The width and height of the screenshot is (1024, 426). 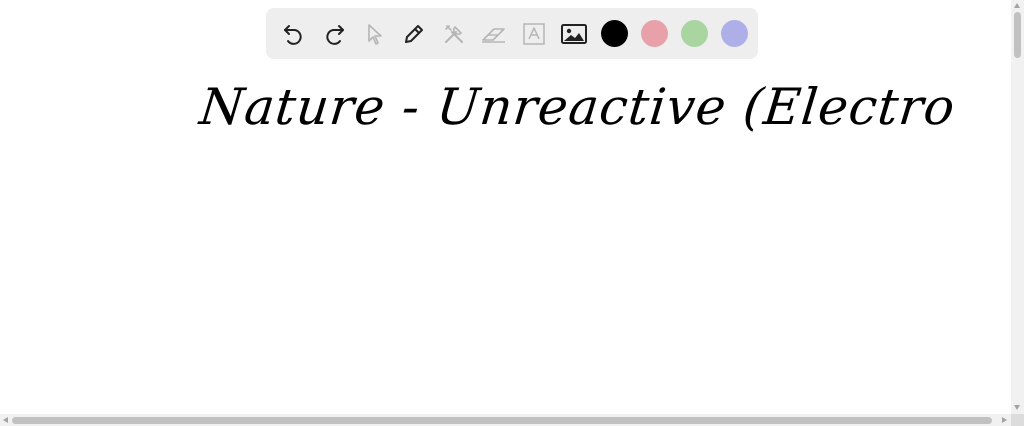 I want to click on eraser-icon, so click(x=493, y=35).